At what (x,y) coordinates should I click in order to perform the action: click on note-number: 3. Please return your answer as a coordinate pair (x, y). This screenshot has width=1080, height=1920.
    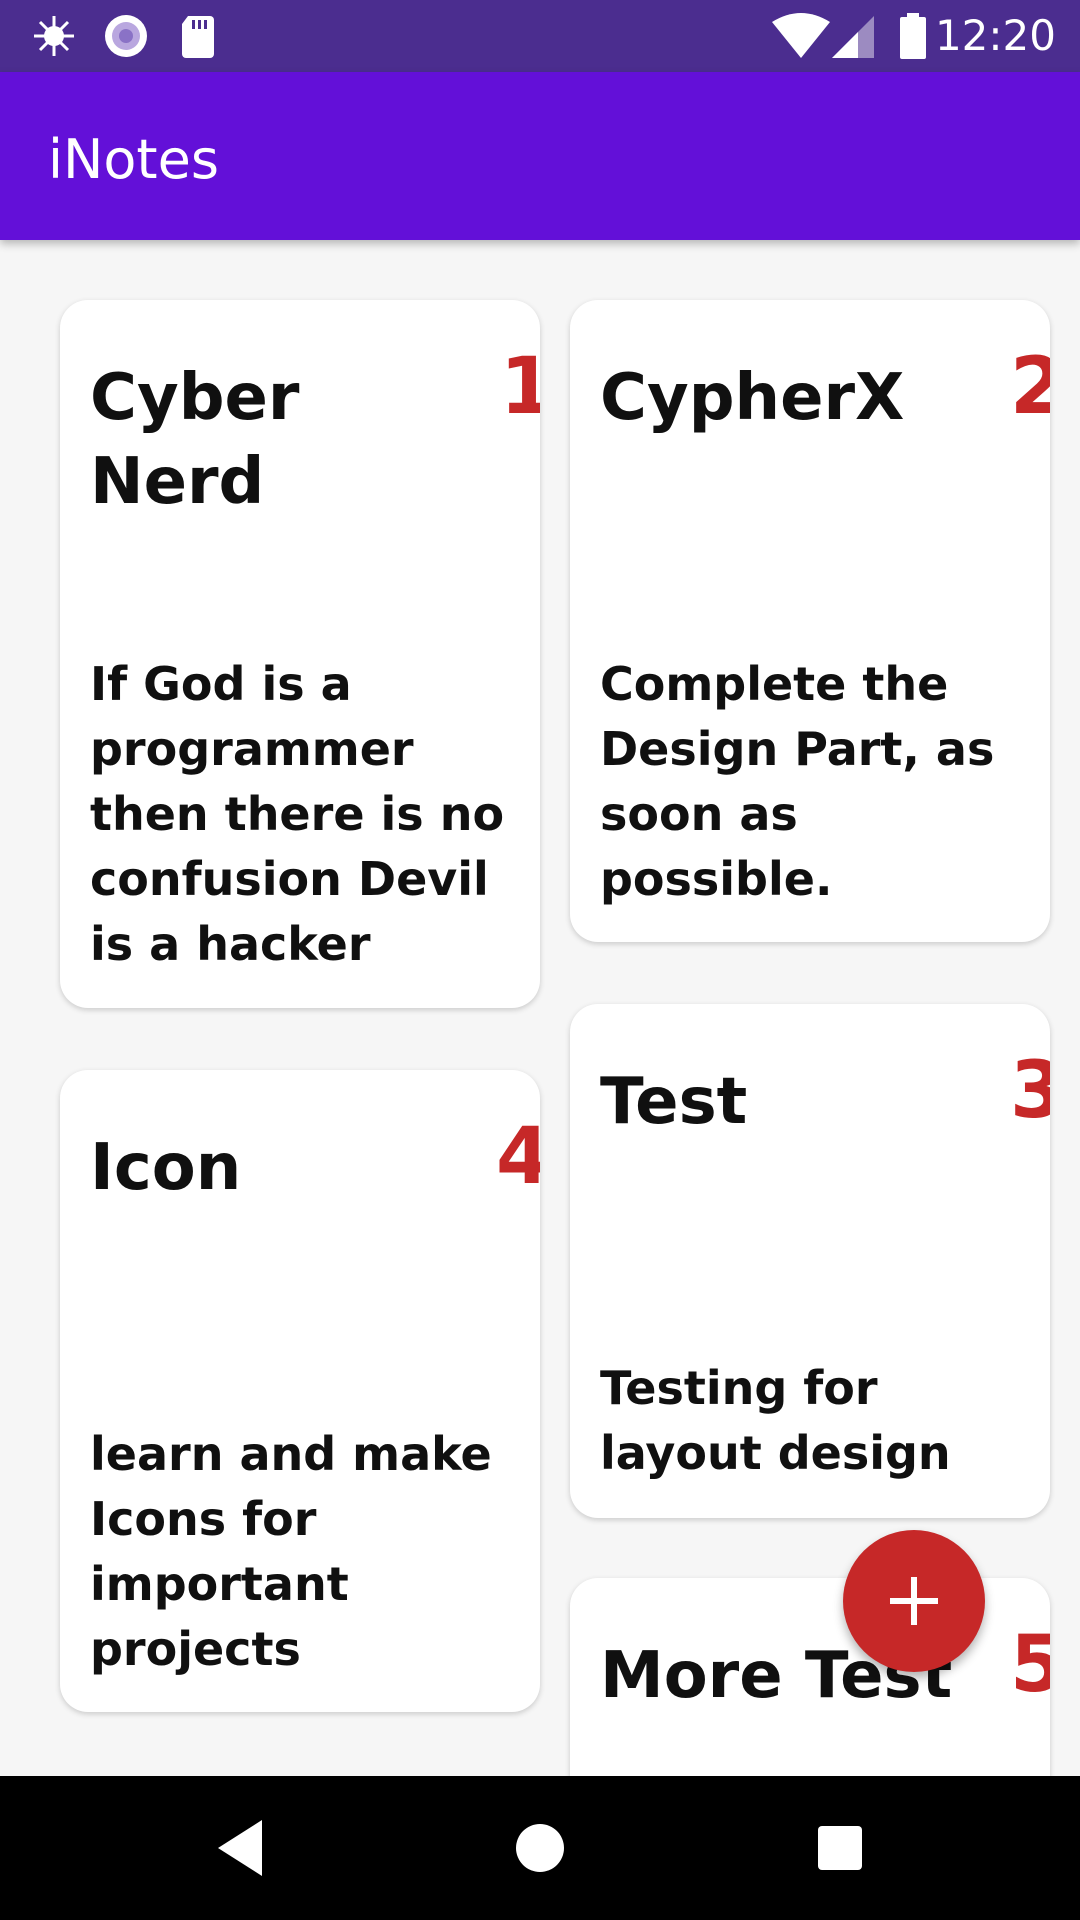
    Looking at the image, I should click on (1030, 1091).